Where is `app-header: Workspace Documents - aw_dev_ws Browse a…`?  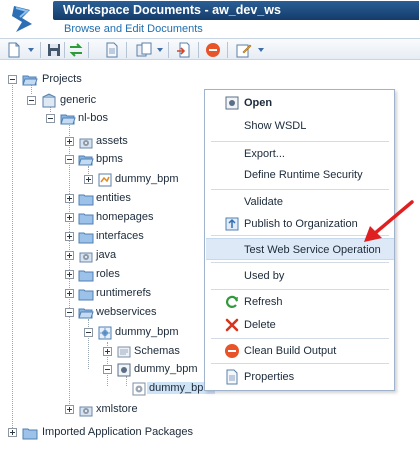
app-header: Workspace Documents - aw_dev_ws Browse a… is located at coordinates (210, 19).